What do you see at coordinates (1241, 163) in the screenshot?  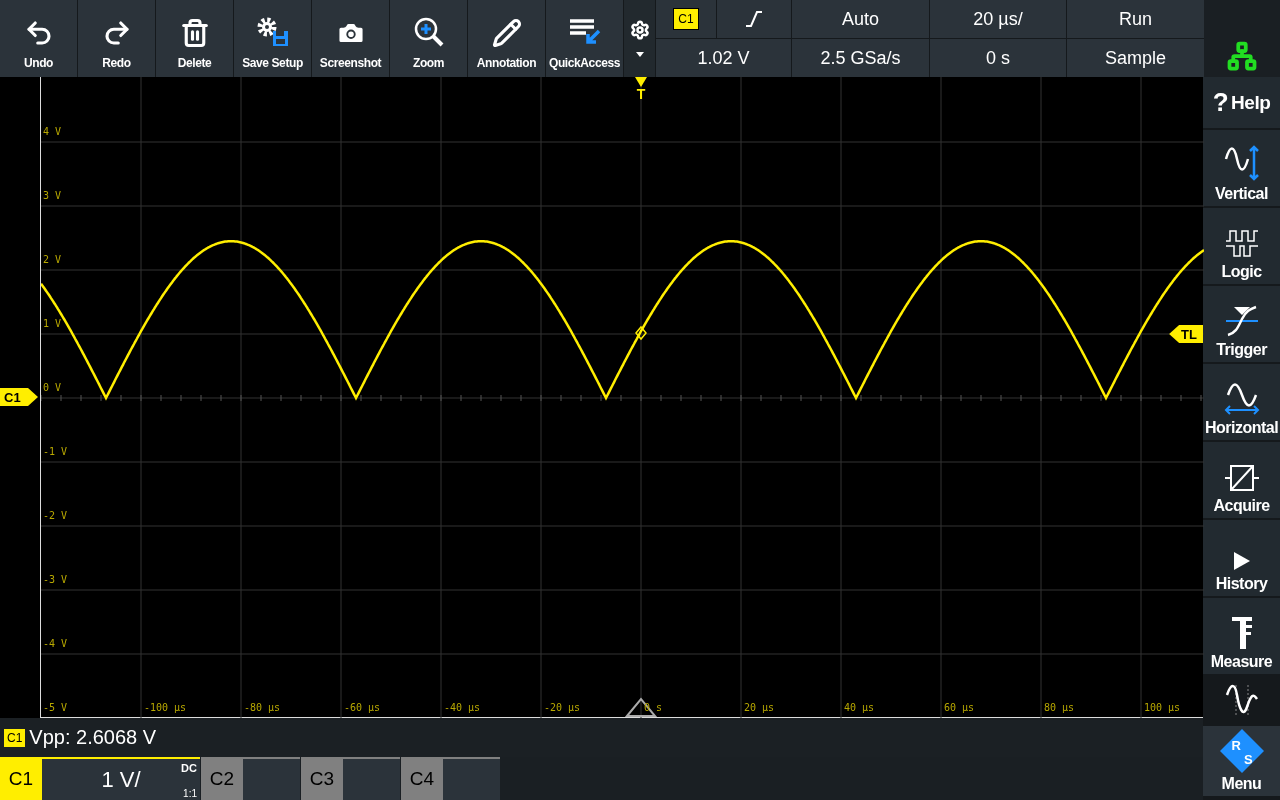 I see `sine-vertical-arrow-icon` at bounding box center [1241, 163].